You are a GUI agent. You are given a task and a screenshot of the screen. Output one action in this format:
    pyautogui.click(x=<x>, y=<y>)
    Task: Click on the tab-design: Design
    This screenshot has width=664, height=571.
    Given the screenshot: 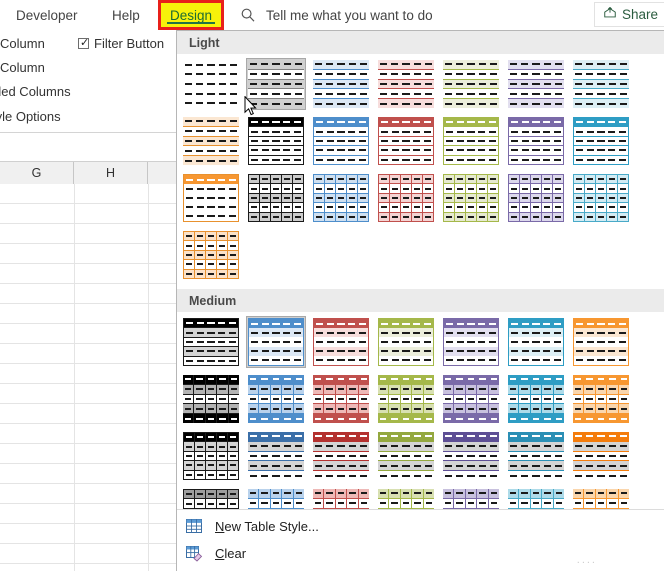 What is the action you would take?
    pyautogui.click(x=191, y=15)
    